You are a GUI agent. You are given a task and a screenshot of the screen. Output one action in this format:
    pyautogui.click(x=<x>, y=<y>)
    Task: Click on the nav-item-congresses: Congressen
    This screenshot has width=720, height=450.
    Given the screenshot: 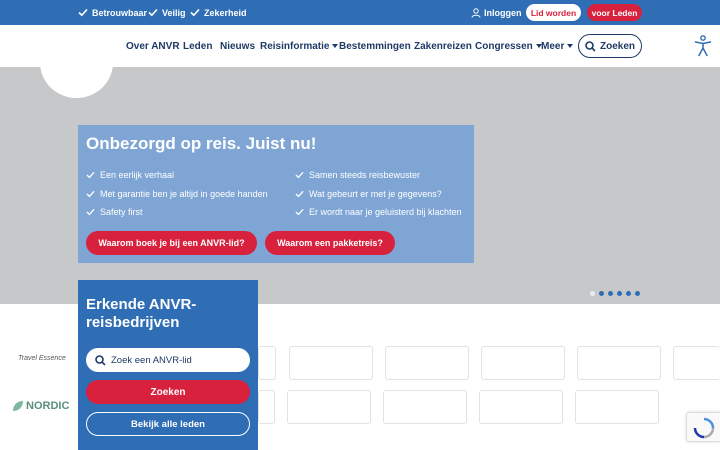 What is the action you would take?
    pyautogui.click(x=508, y=46)
    